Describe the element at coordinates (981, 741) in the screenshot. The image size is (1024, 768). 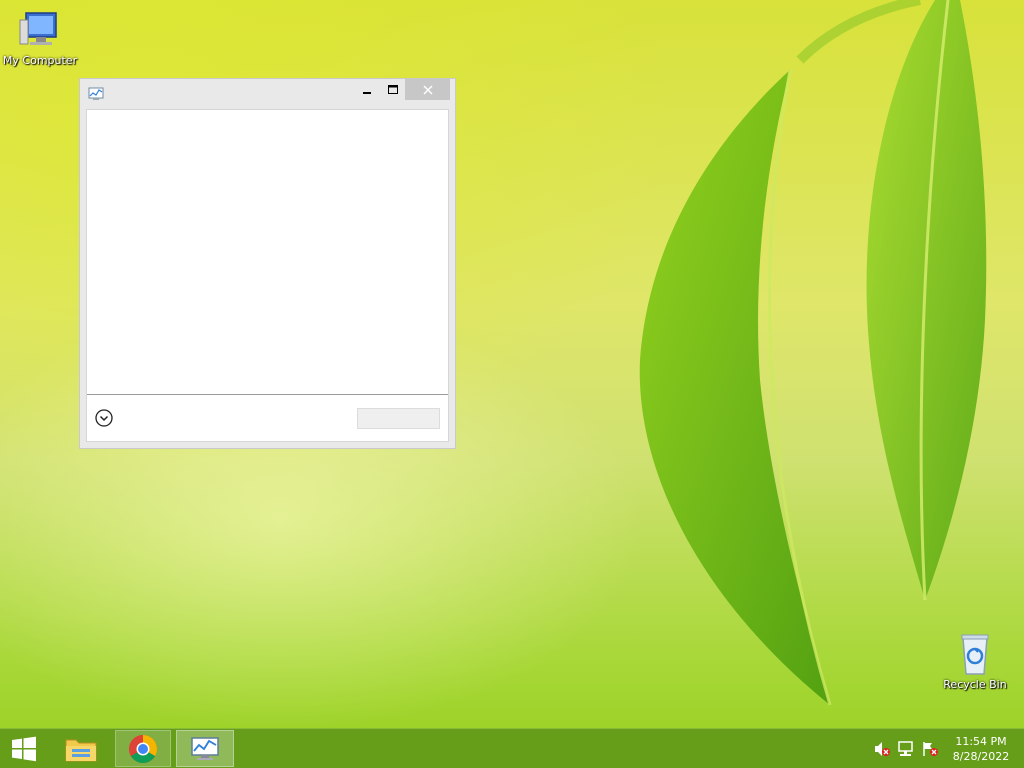
I see `clock-time: 11:54 PM` at that location.